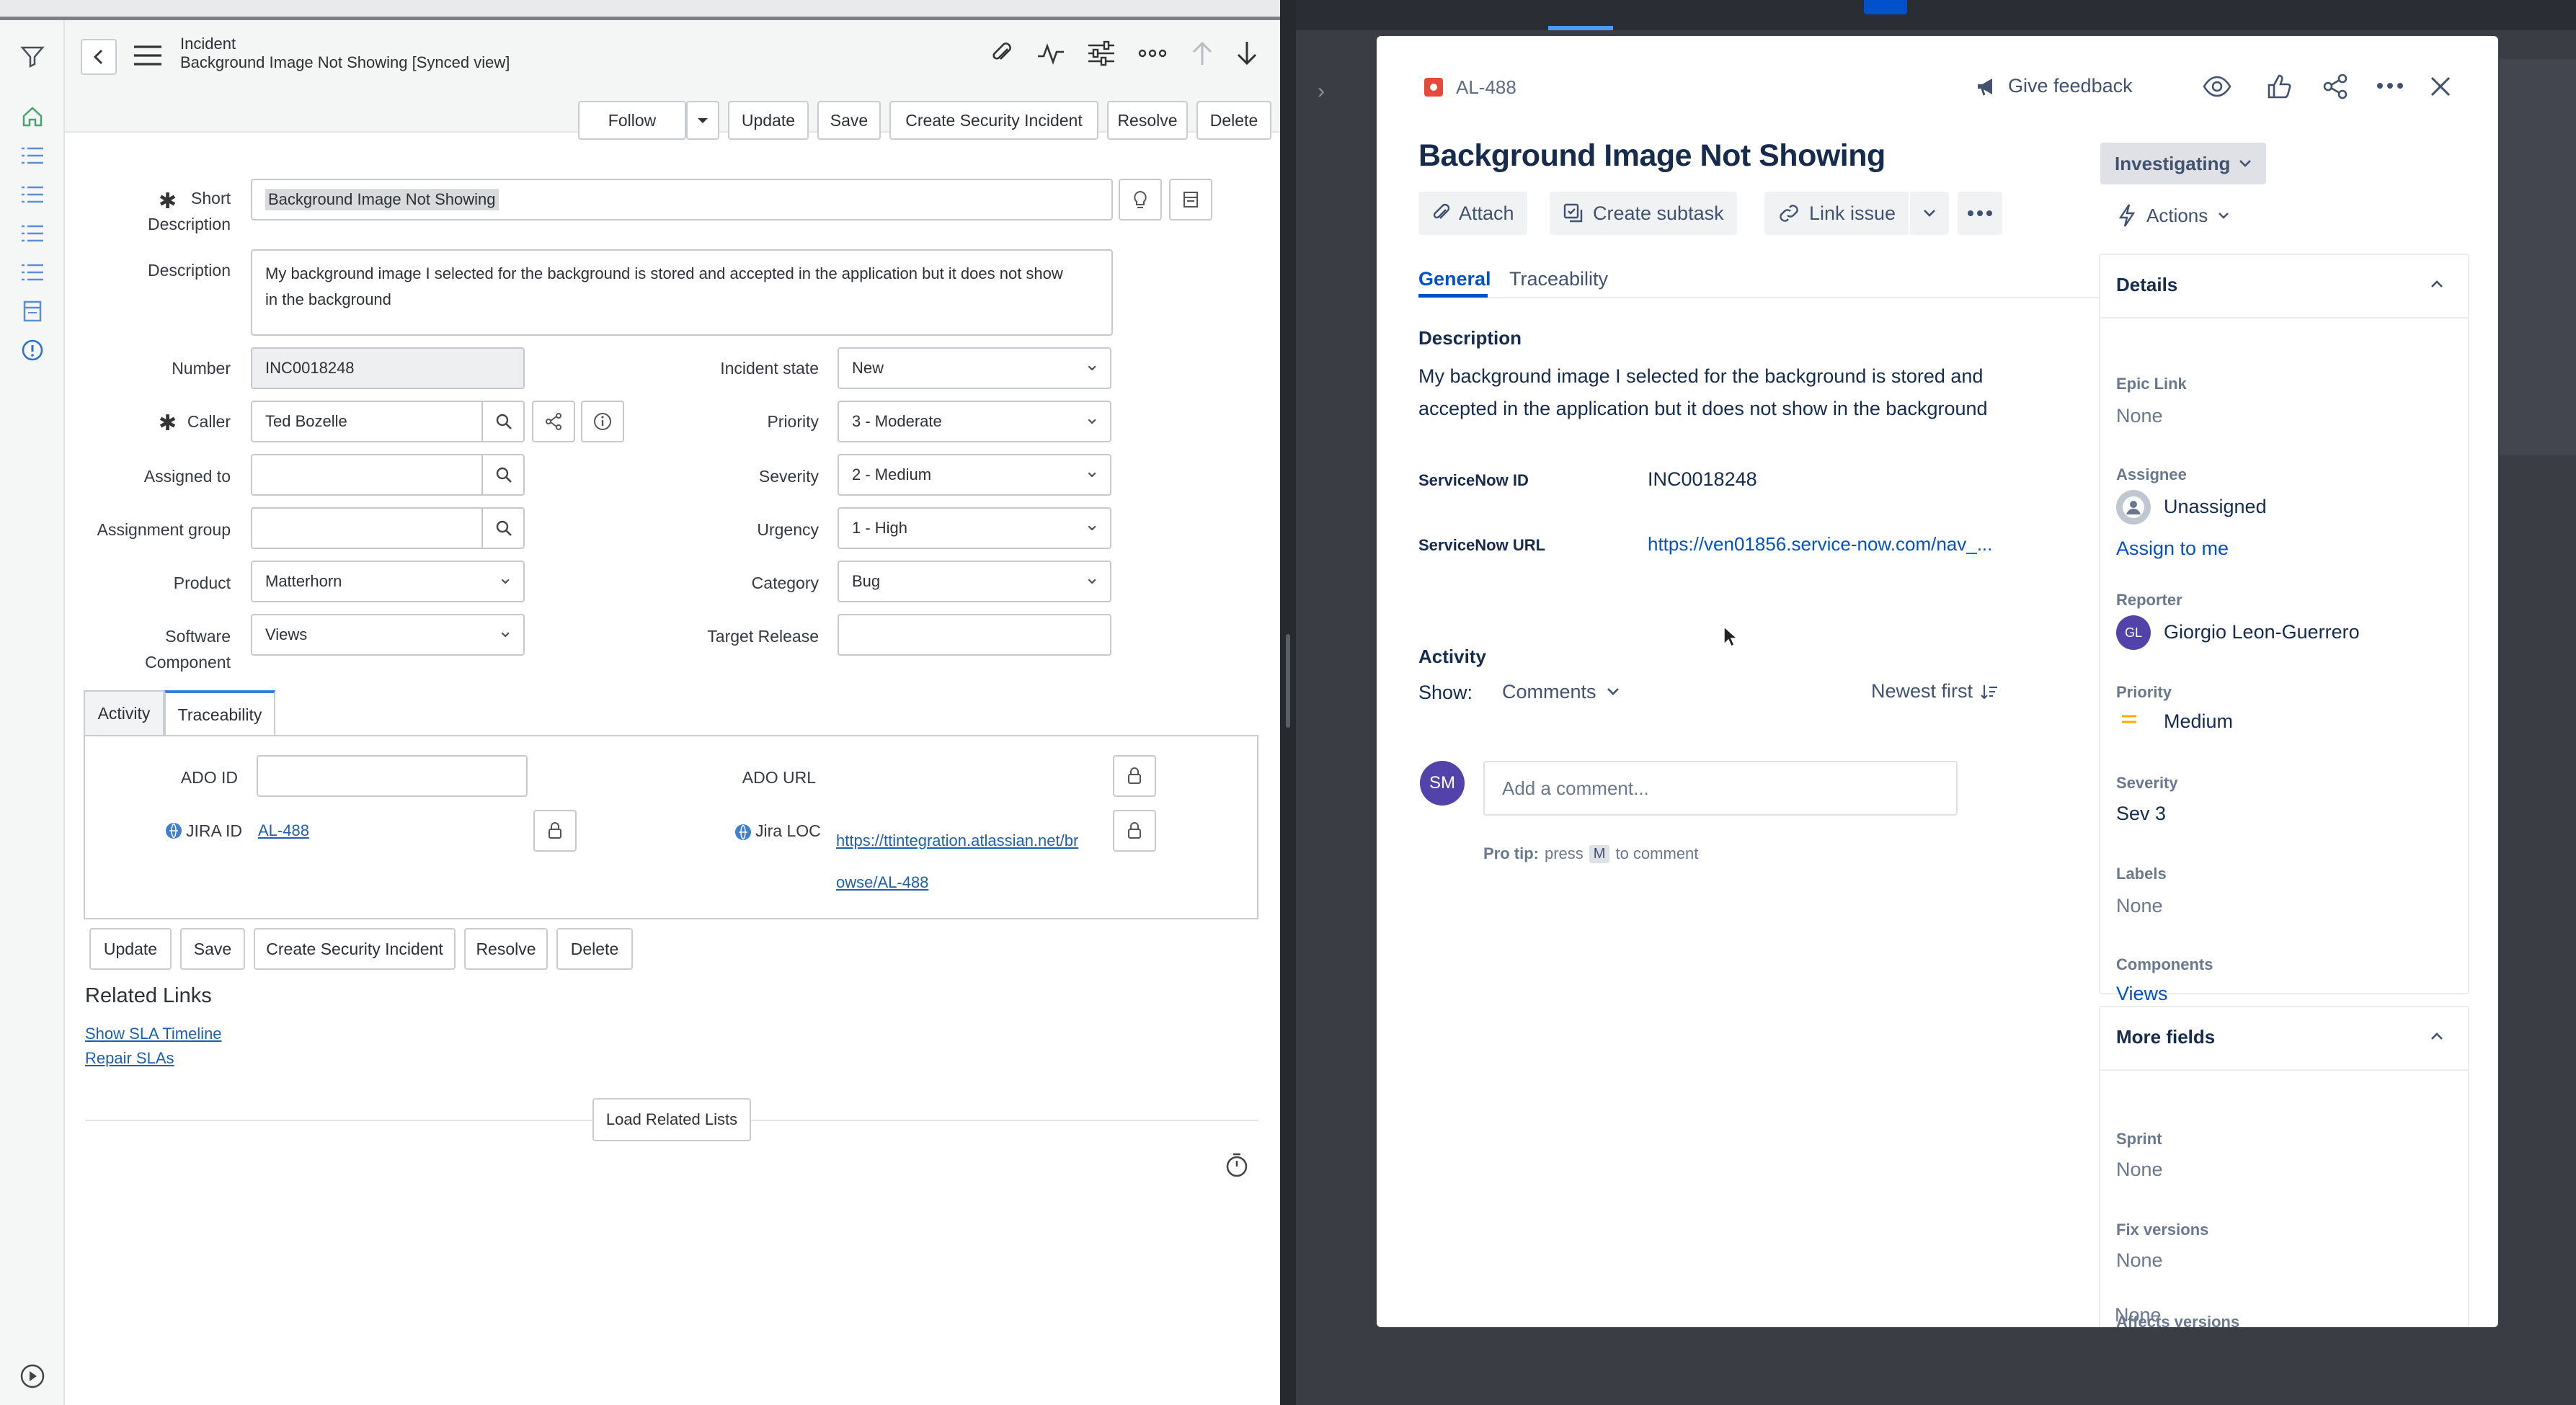 The image size is (2576, 1405). Describe the element at coordinates (1101, 53) in the screenshot. I see `settings-sliders-icon` at that location.